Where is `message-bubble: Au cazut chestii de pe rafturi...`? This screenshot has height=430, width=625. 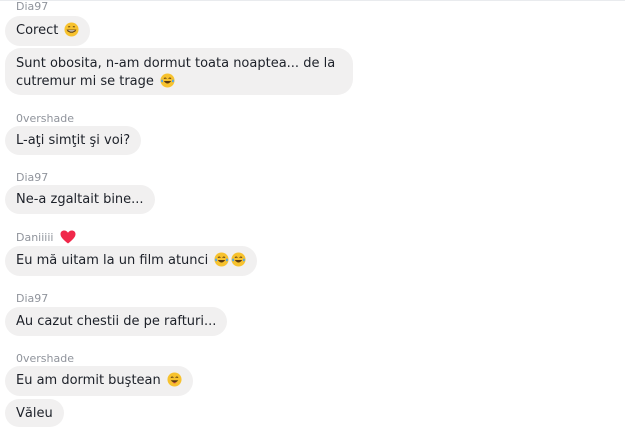
message-bubble: Au cazut chestii de pe rafturi... is located at coordinates (116, 321).